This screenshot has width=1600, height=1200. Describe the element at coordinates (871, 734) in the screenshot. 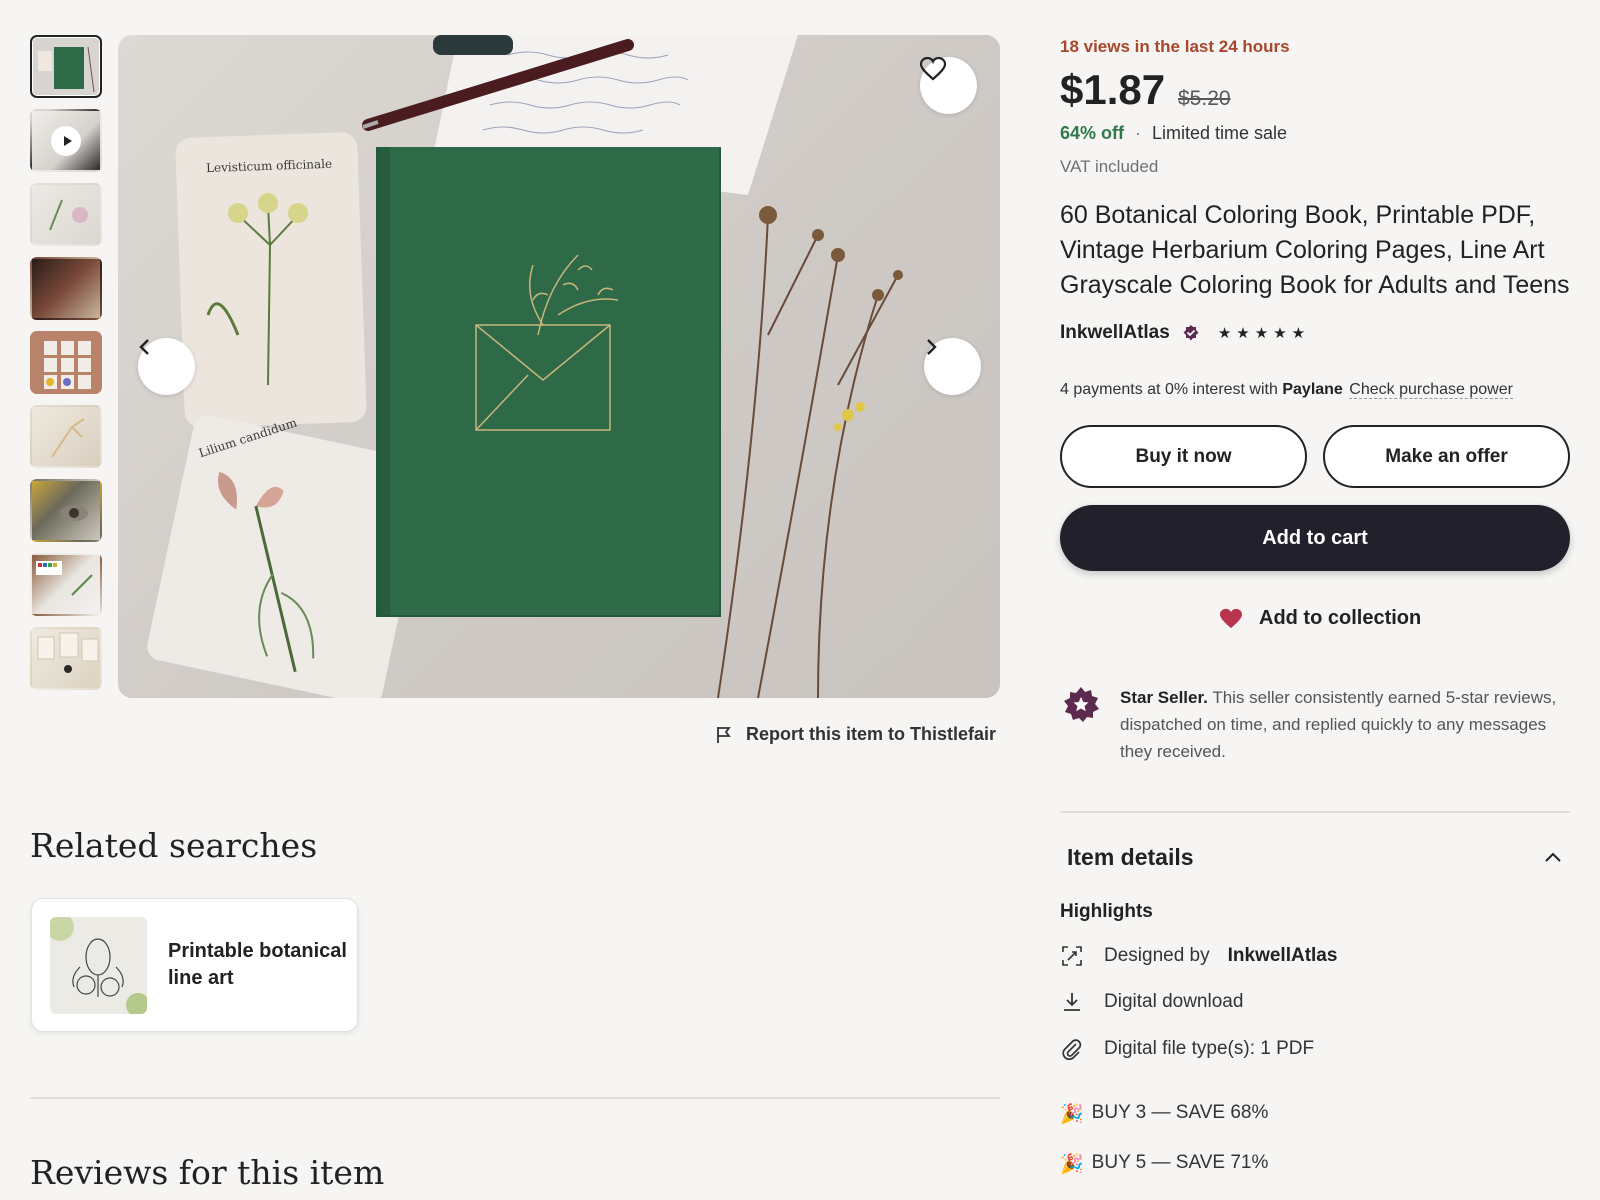

I see `report-item-label: Report this item to Thistlefair` at that location.